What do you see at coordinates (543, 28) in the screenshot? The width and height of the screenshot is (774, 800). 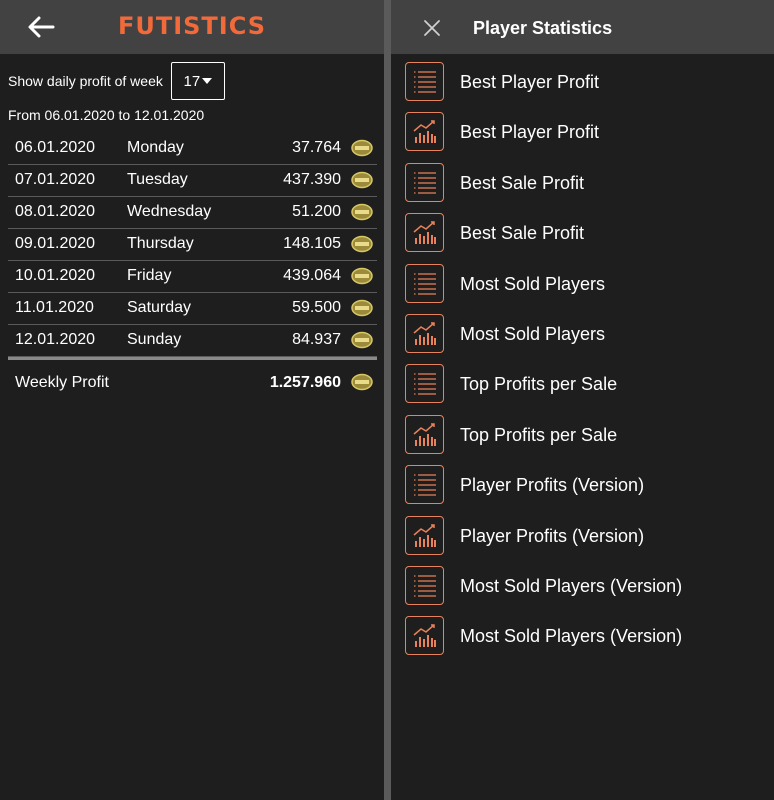 I see `drawer-title: Player Statistics` at bounding box center [543, 28].